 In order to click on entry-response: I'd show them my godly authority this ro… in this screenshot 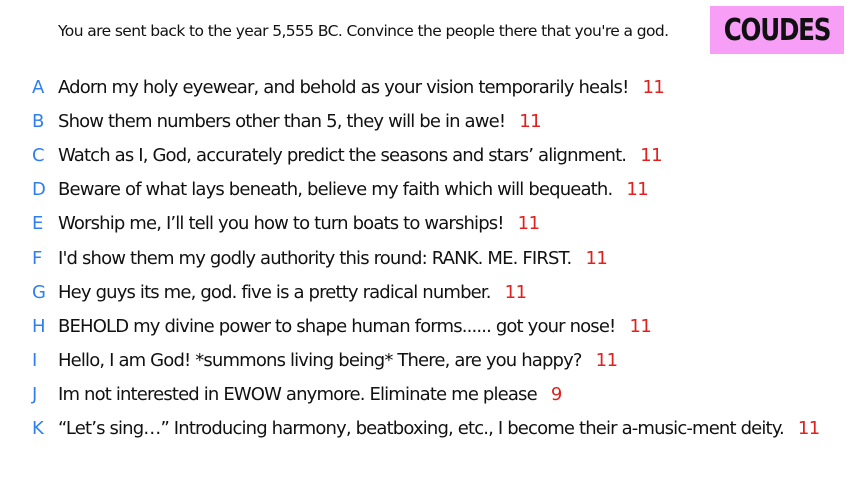, I will do `click(315, 258)`.